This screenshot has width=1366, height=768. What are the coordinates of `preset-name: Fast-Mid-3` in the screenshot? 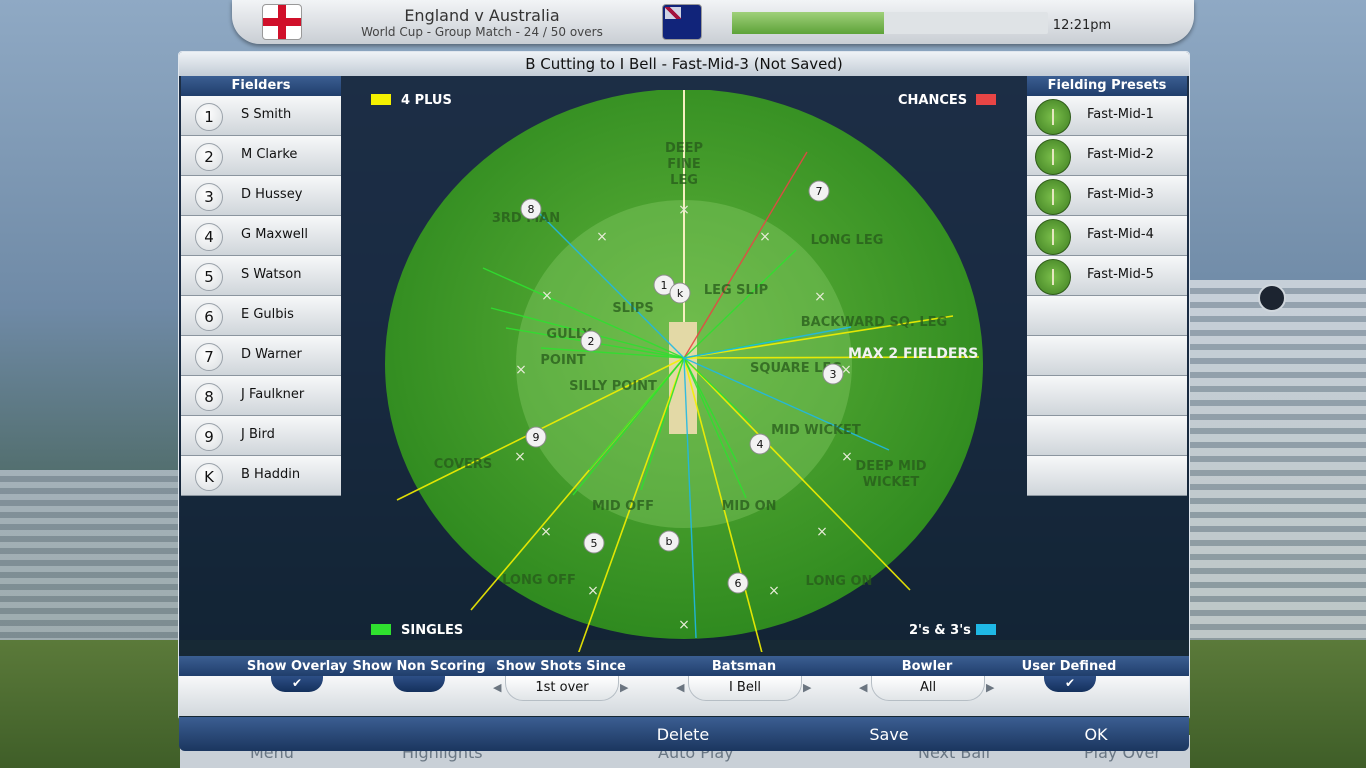 It's located at (1120, 194).